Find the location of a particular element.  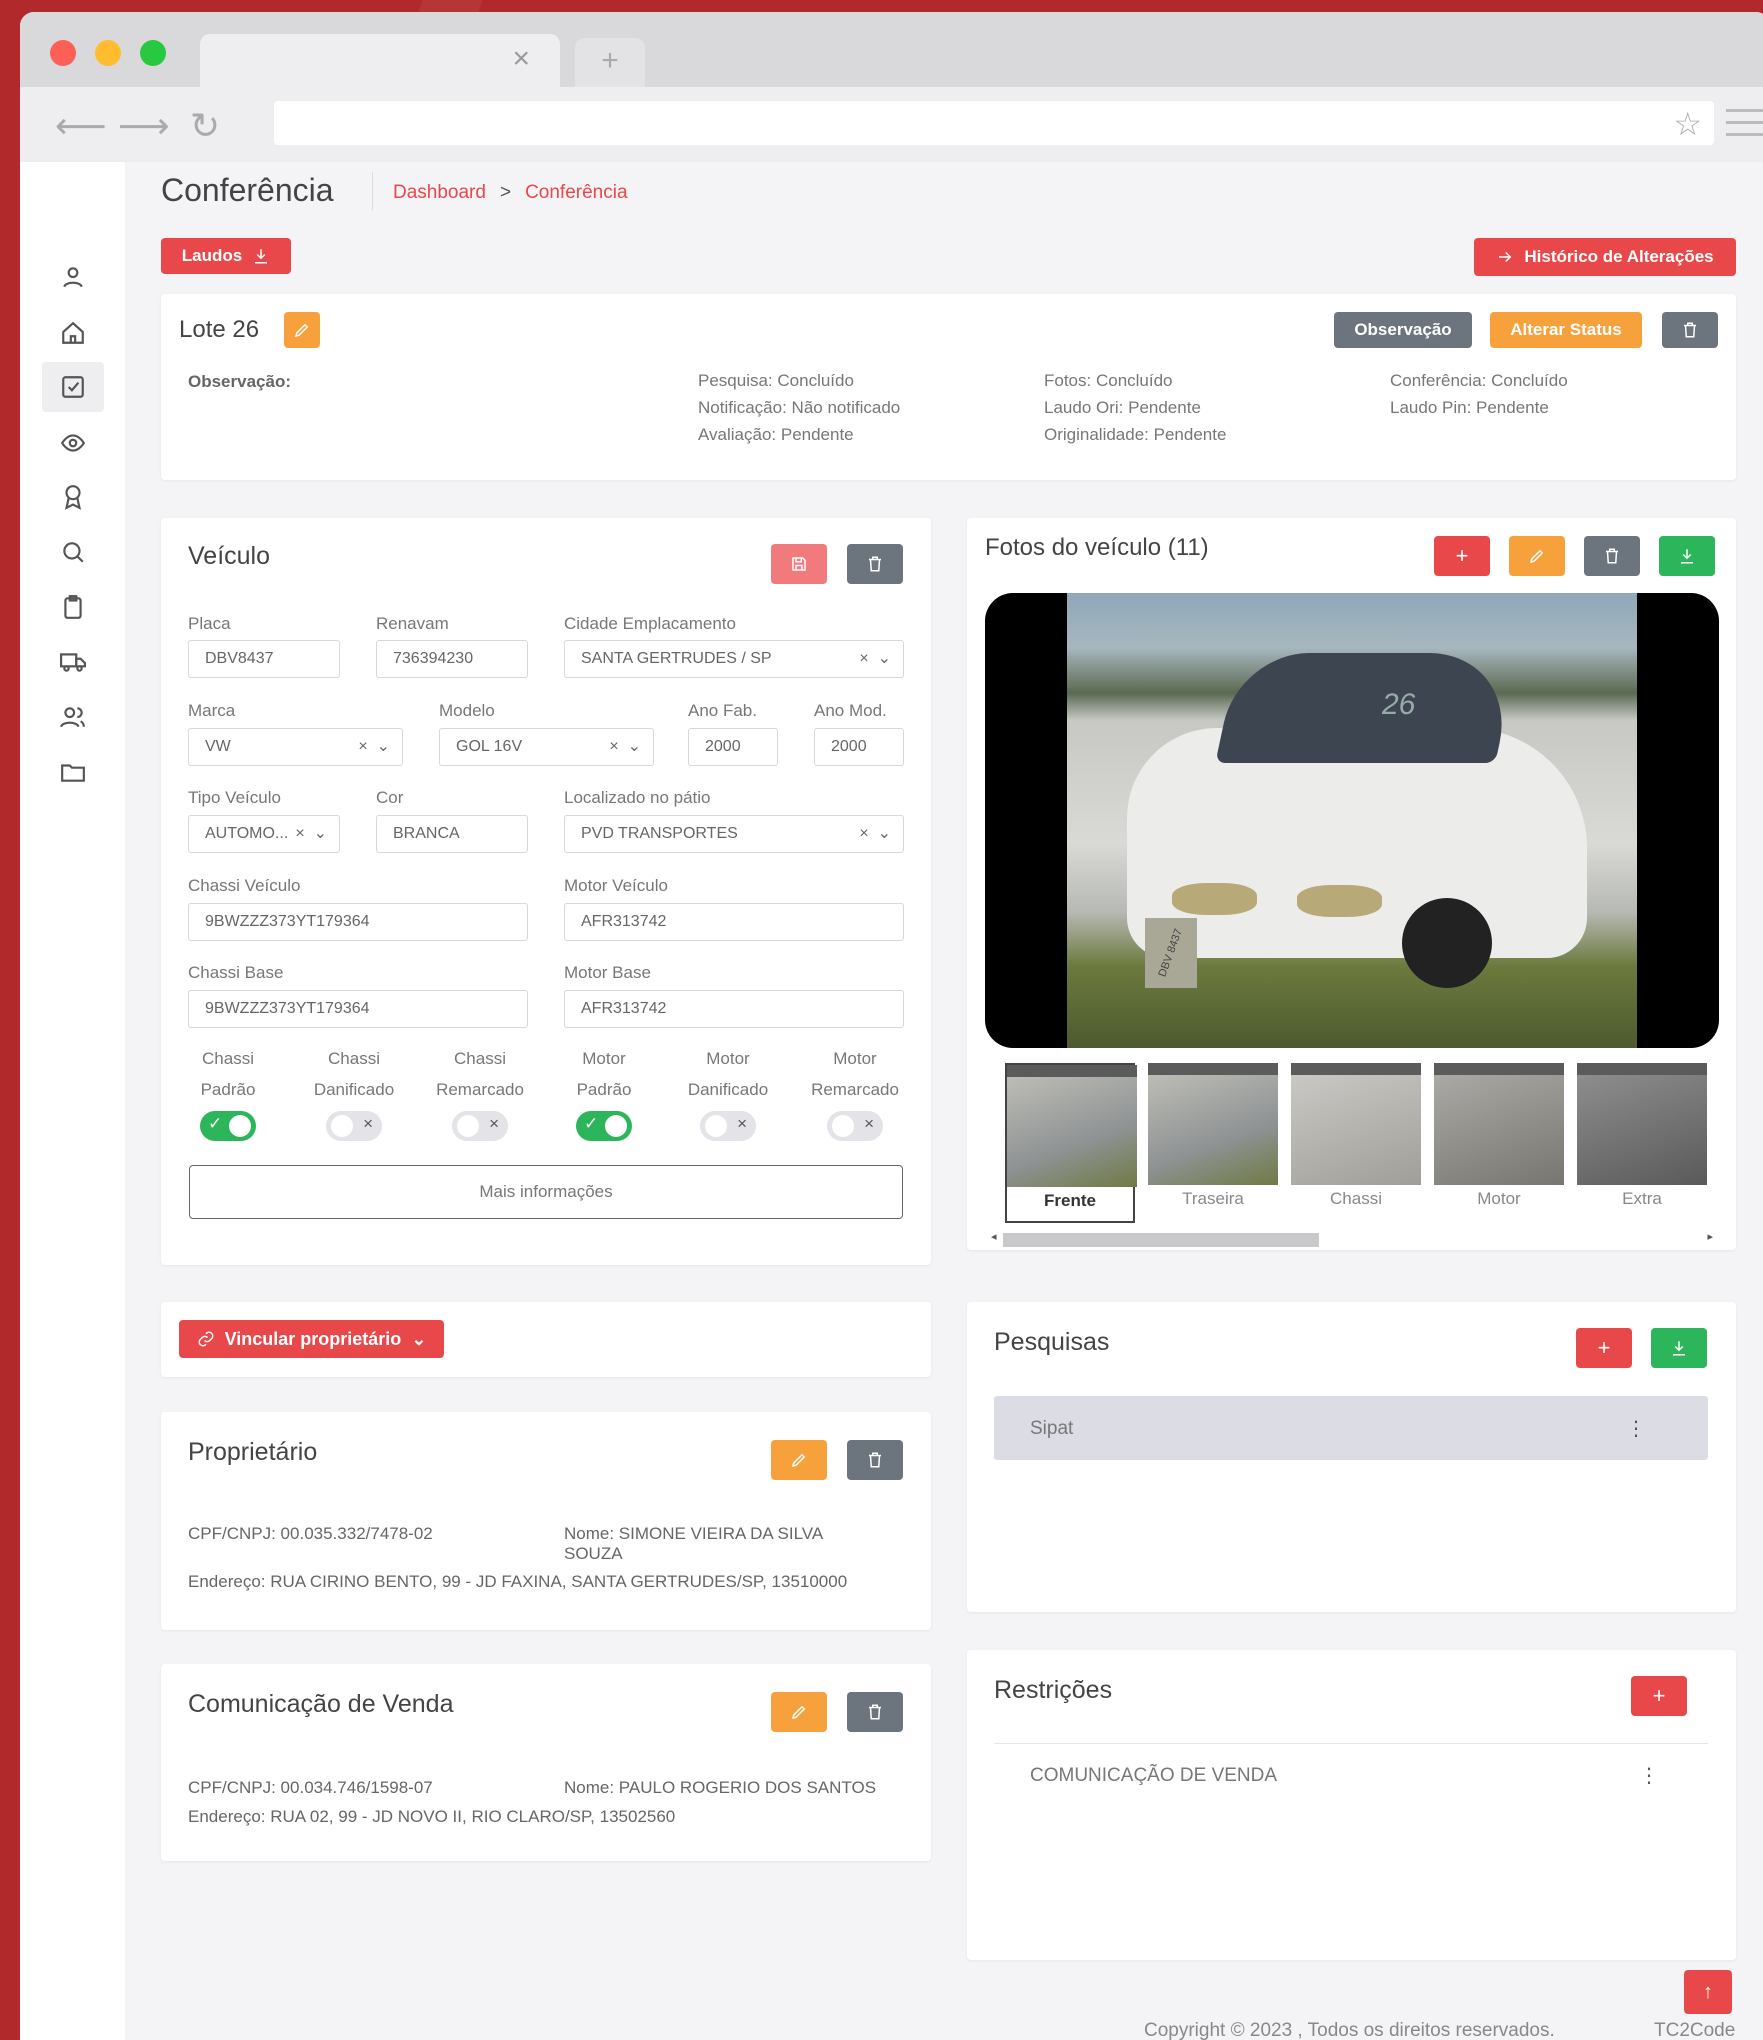

add-photo-button: + is located at coordinates (1462, 556).